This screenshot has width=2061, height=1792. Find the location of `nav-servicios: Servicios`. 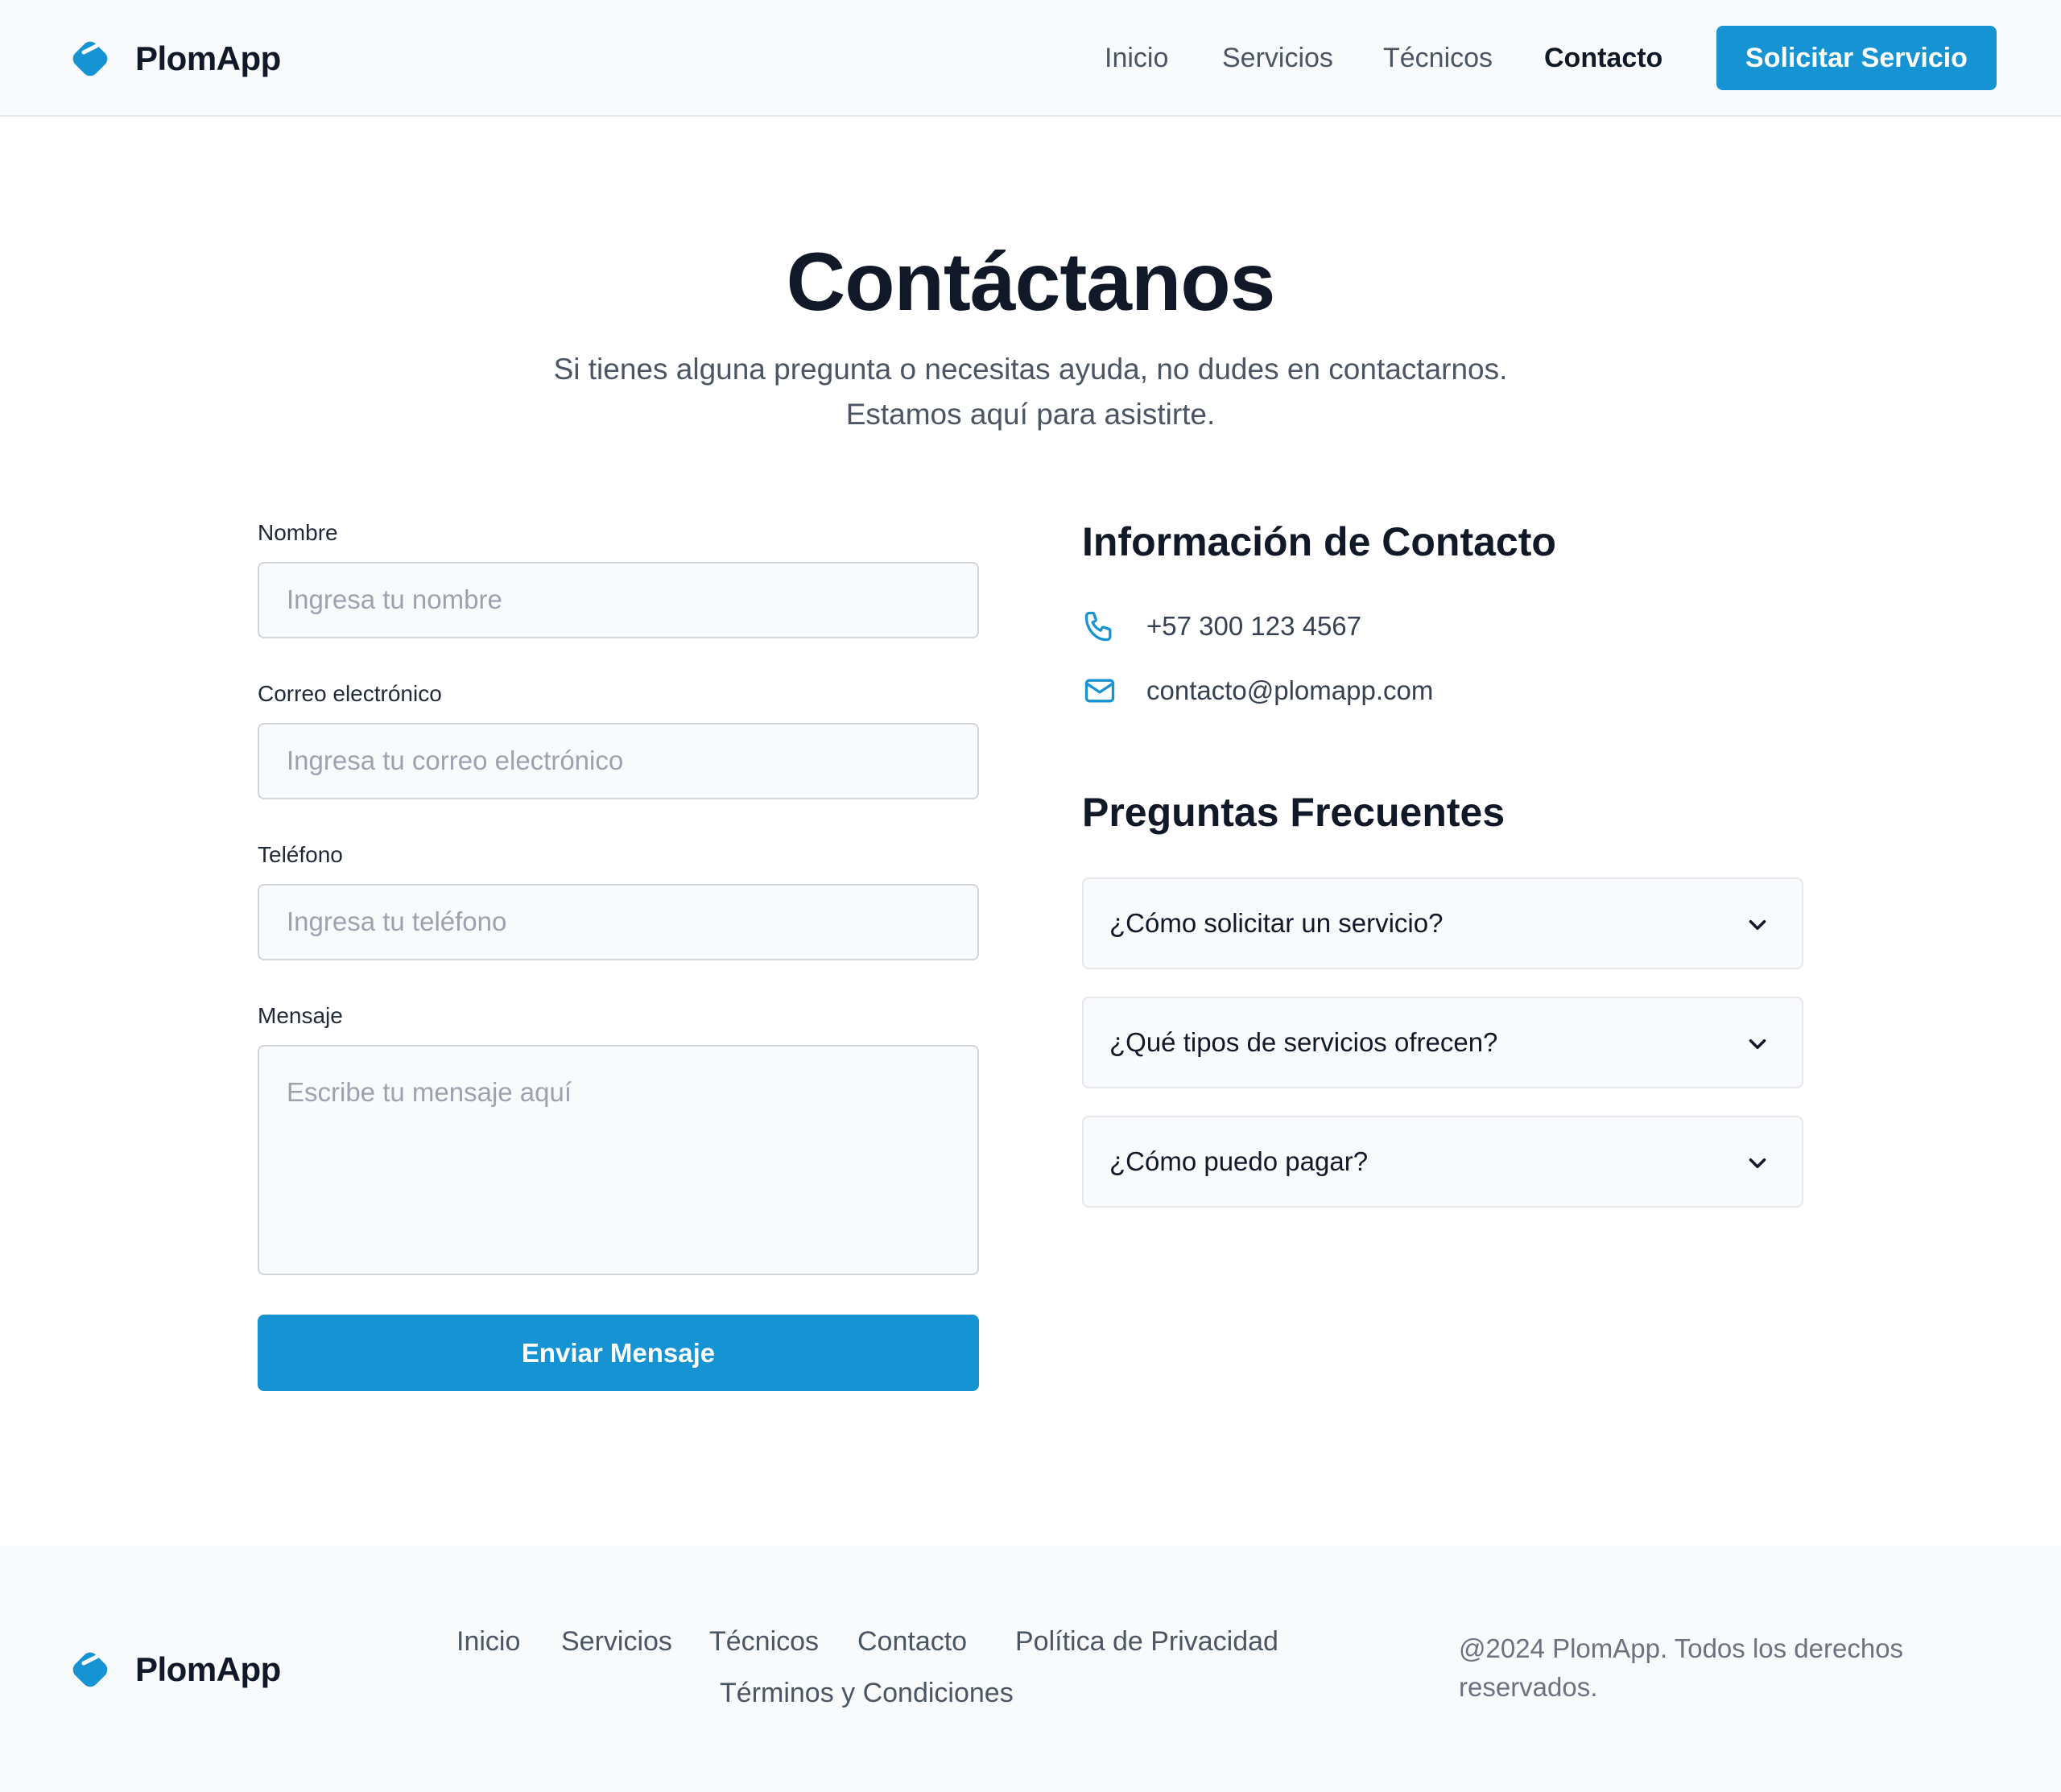

nav-servicios: Servicios is located at coordinates (1277, 58).